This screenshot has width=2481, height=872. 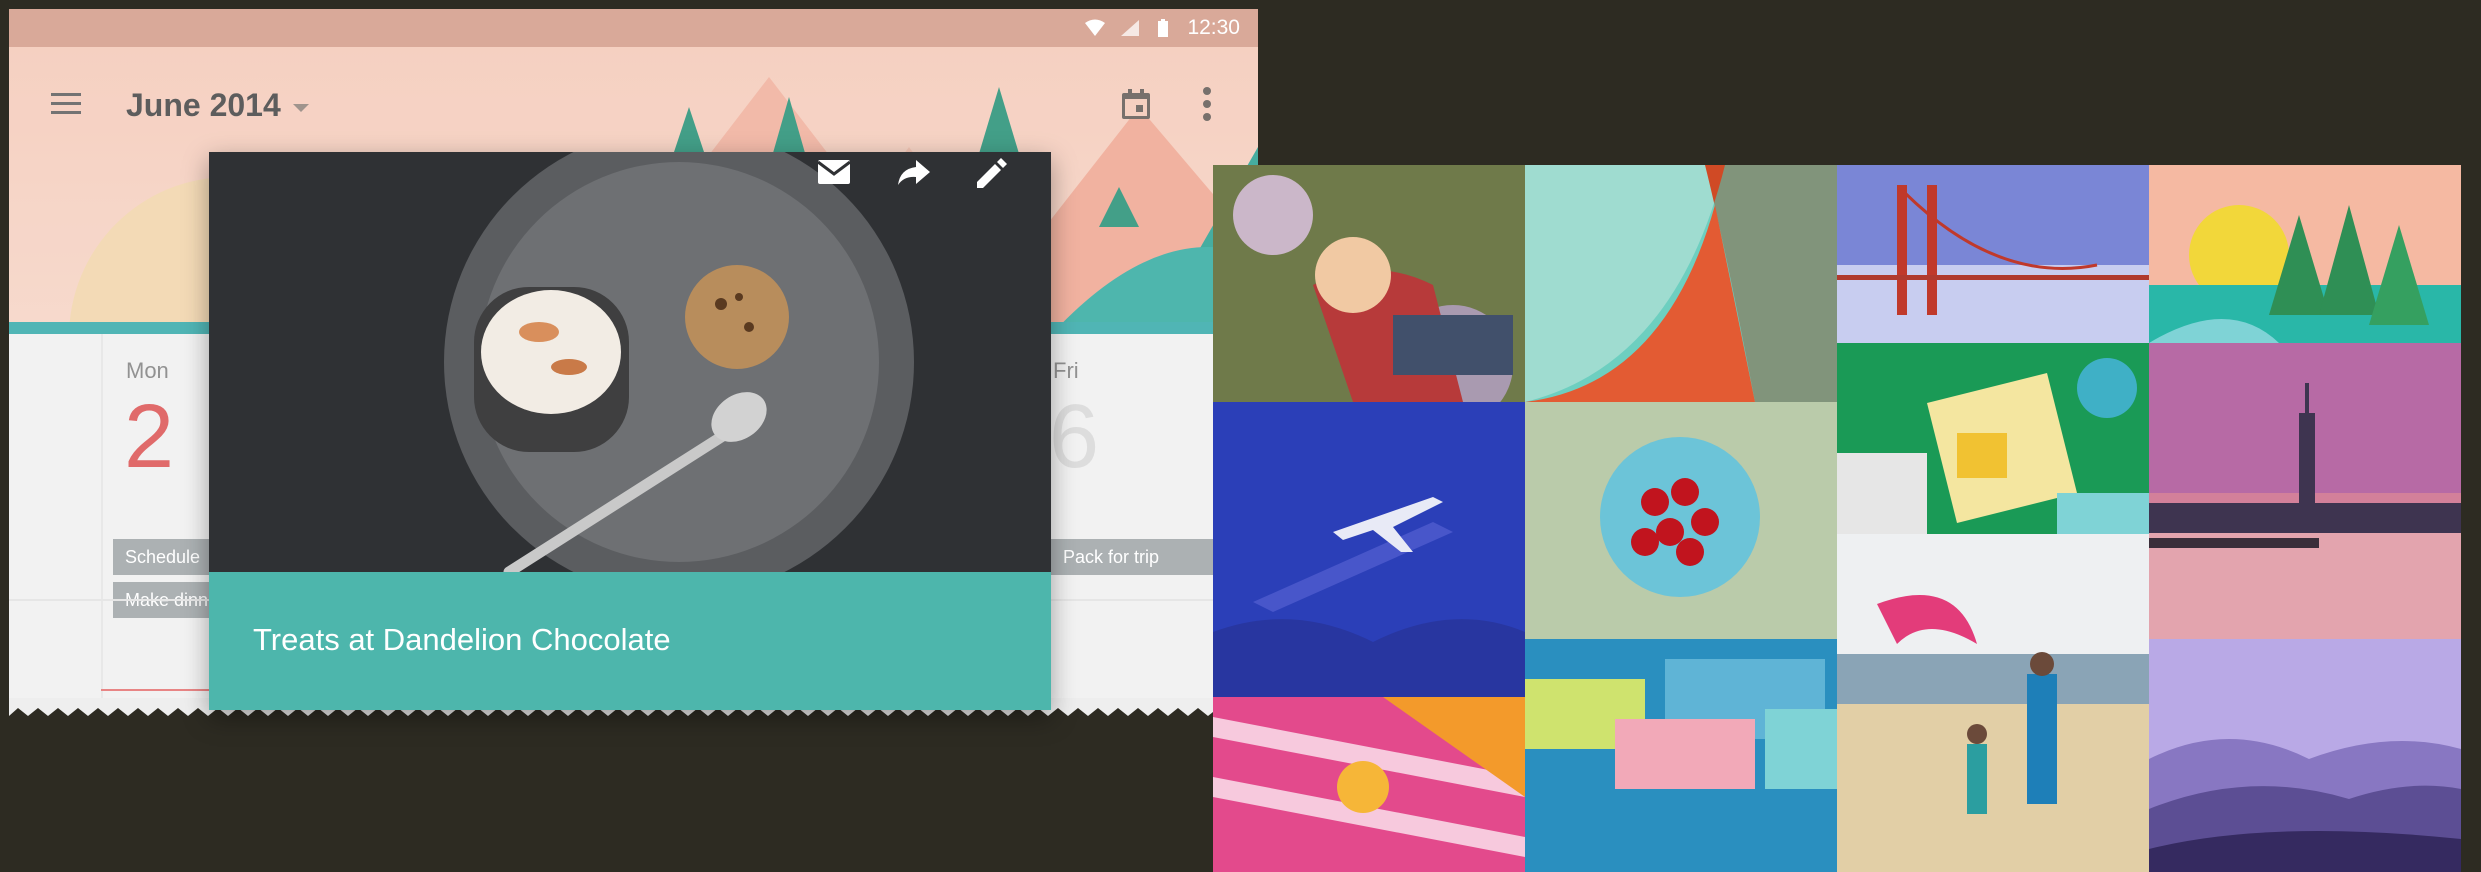 I want to click on day-name-mon: Mon, so click(x=147, y=370).